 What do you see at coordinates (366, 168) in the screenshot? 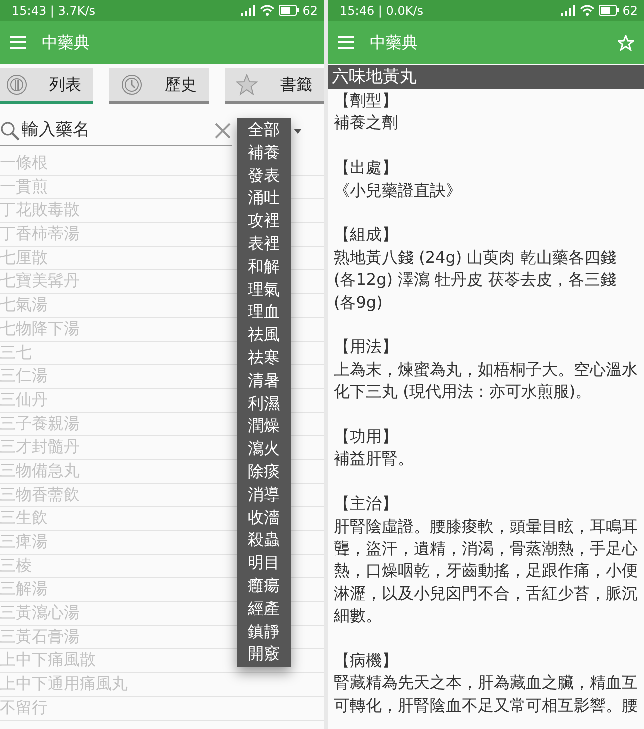
I see `section-heading: 【出處】` at bounding box center [366, 168].